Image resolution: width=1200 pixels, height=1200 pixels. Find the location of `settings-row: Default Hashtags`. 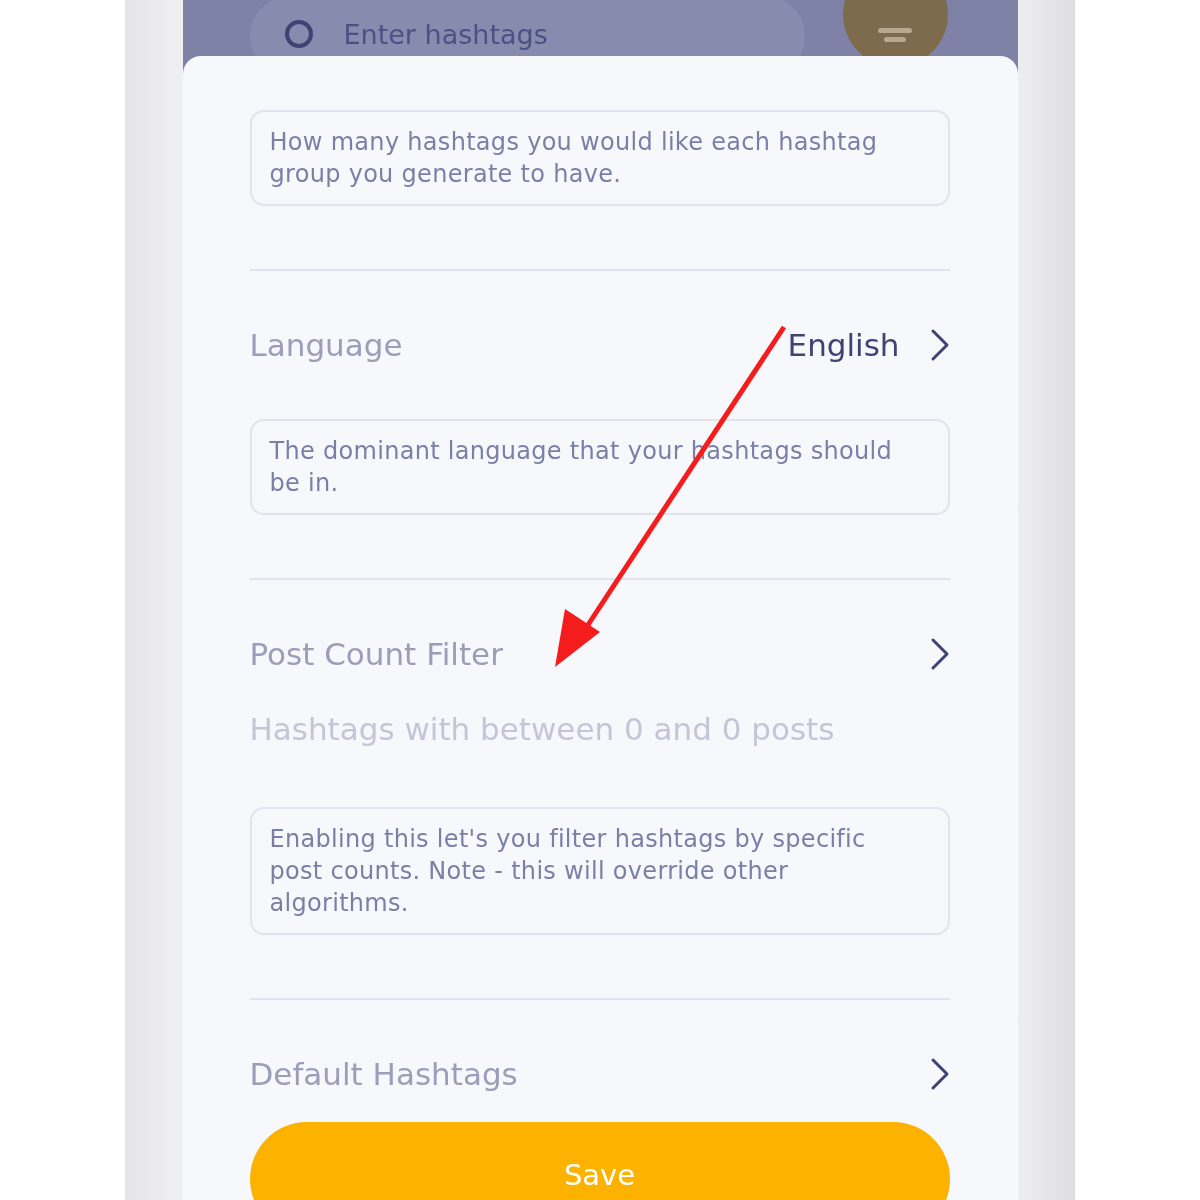

settings-row: Default Hashtags is located at coordinates (599, 1074).